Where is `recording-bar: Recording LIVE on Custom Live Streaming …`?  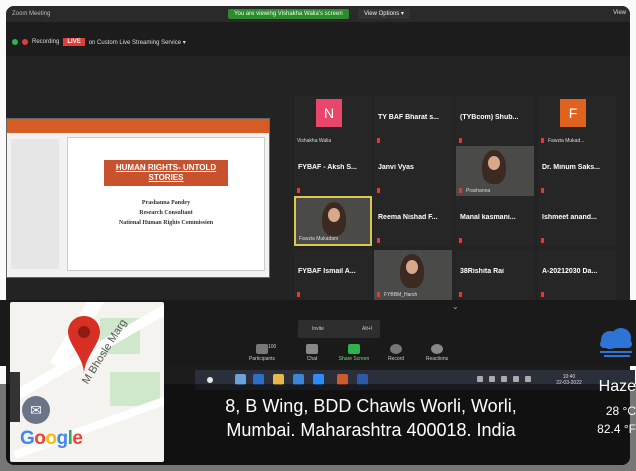 recording-bar: Recording LIVE on Custom Live Streaming … is located at coordinates (99, 42).